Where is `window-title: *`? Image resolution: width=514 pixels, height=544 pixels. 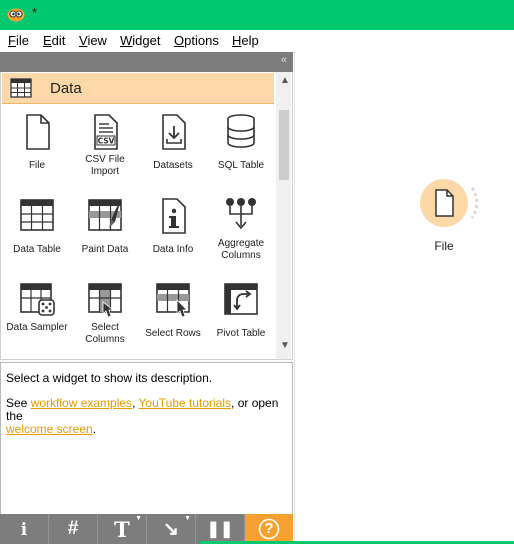 window-title: * is located at coordinates (35, 12).